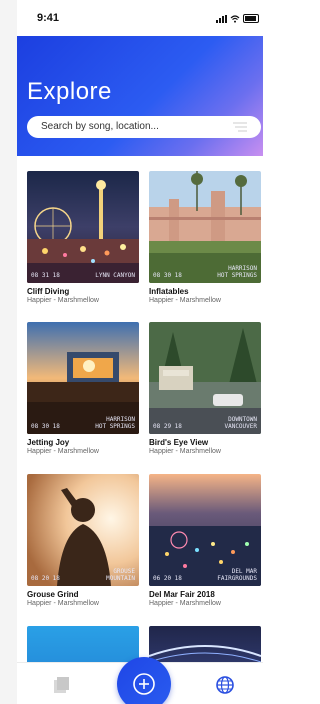 The width and height of the screenshot is (320, 704). I want to click on media-thumbnail: 06 20 18 DEL MAR FAIRGROUNDS, so click(205, 530).